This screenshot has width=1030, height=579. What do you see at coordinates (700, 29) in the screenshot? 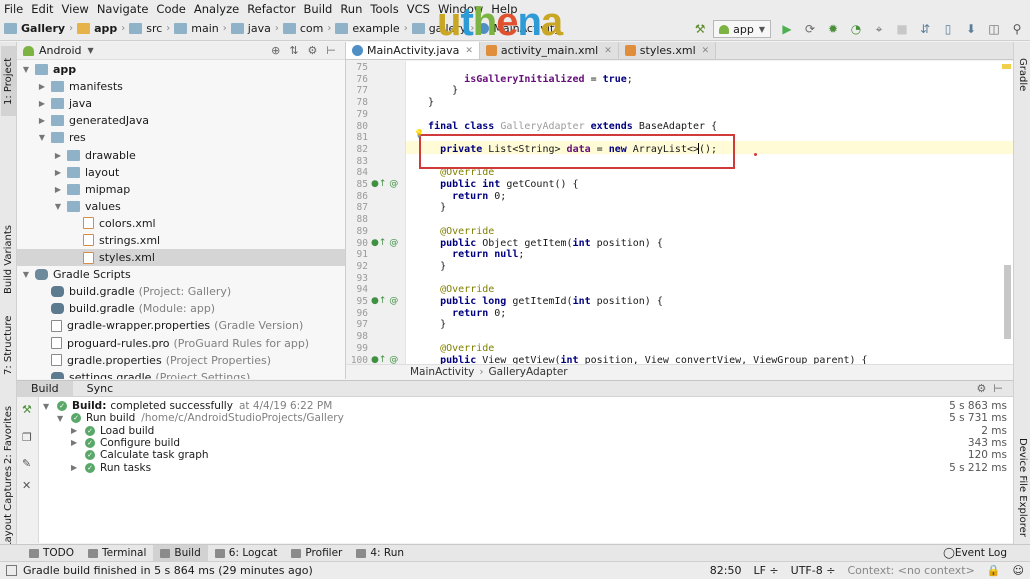
I see `make-project-icon: ⚒` at bounding box center [700, 29].